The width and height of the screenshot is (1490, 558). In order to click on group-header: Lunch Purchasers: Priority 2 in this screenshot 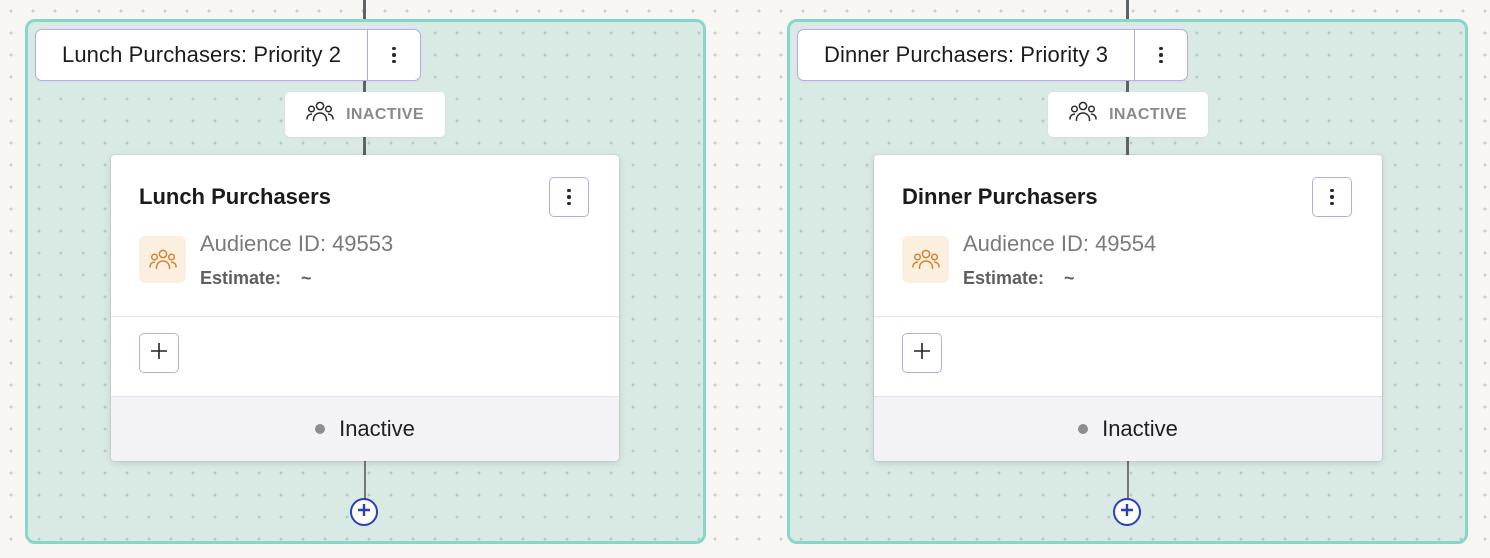, I will do `click(228, 55)`.